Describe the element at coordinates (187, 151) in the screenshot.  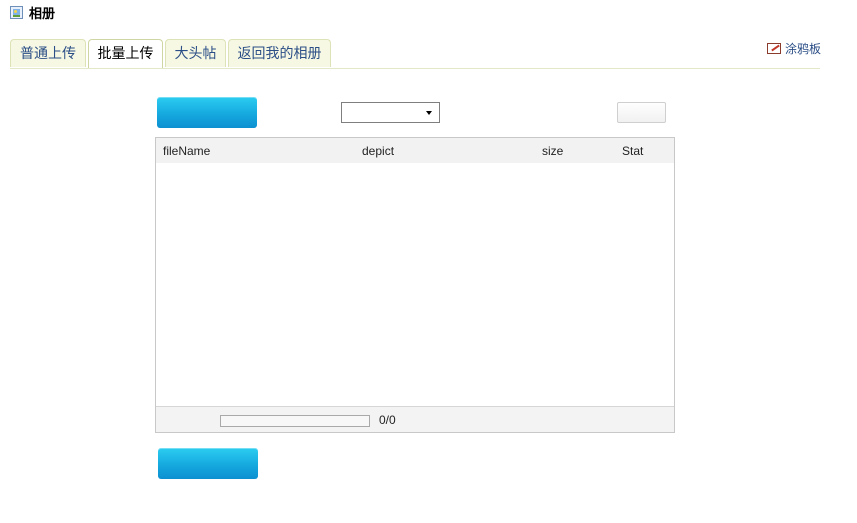
I see `column-header-filename: fileName` at that location.